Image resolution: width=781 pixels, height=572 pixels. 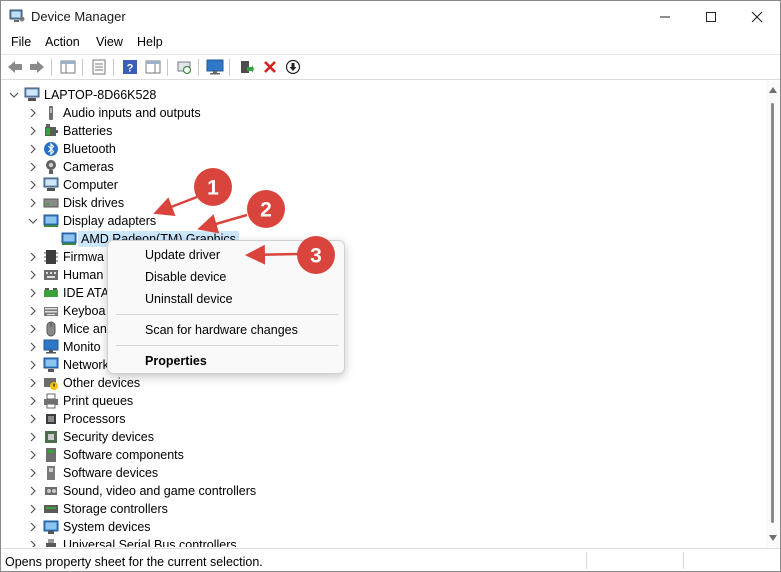 What do you see at coordinates (105, 455) in the screenshot?
I see `tree-category-19: Software components` at bounding box center [105, 455].